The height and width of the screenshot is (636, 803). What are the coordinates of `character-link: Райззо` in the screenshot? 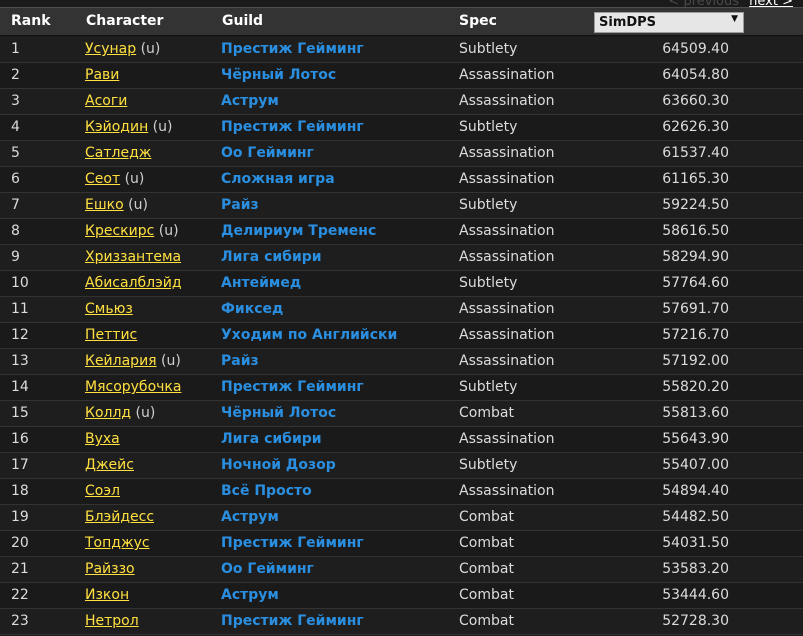 It's located at (110, 569).